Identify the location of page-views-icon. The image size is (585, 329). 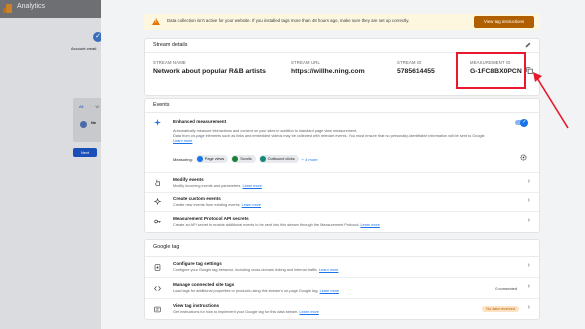
(199, 159).